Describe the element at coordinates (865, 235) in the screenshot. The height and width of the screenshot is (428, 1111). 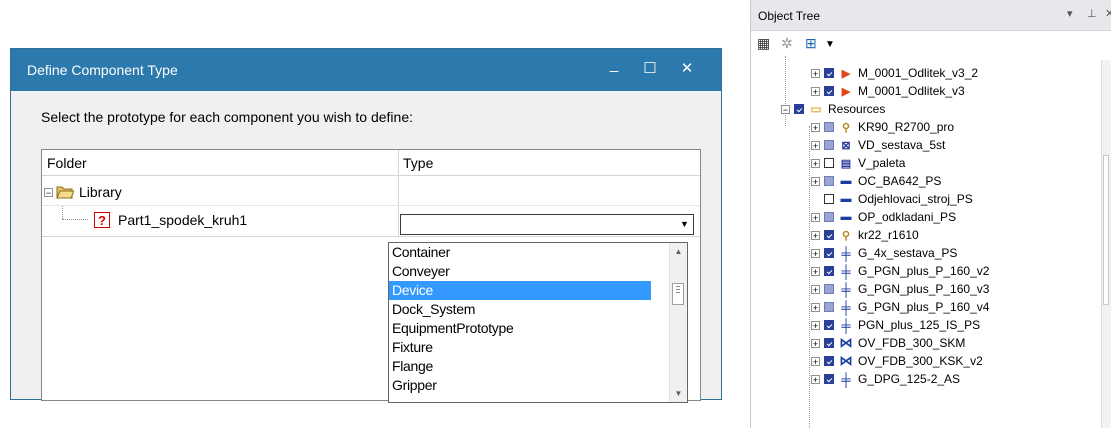
I see `tree-item: + ⚲ kr22_r1610` at that location.